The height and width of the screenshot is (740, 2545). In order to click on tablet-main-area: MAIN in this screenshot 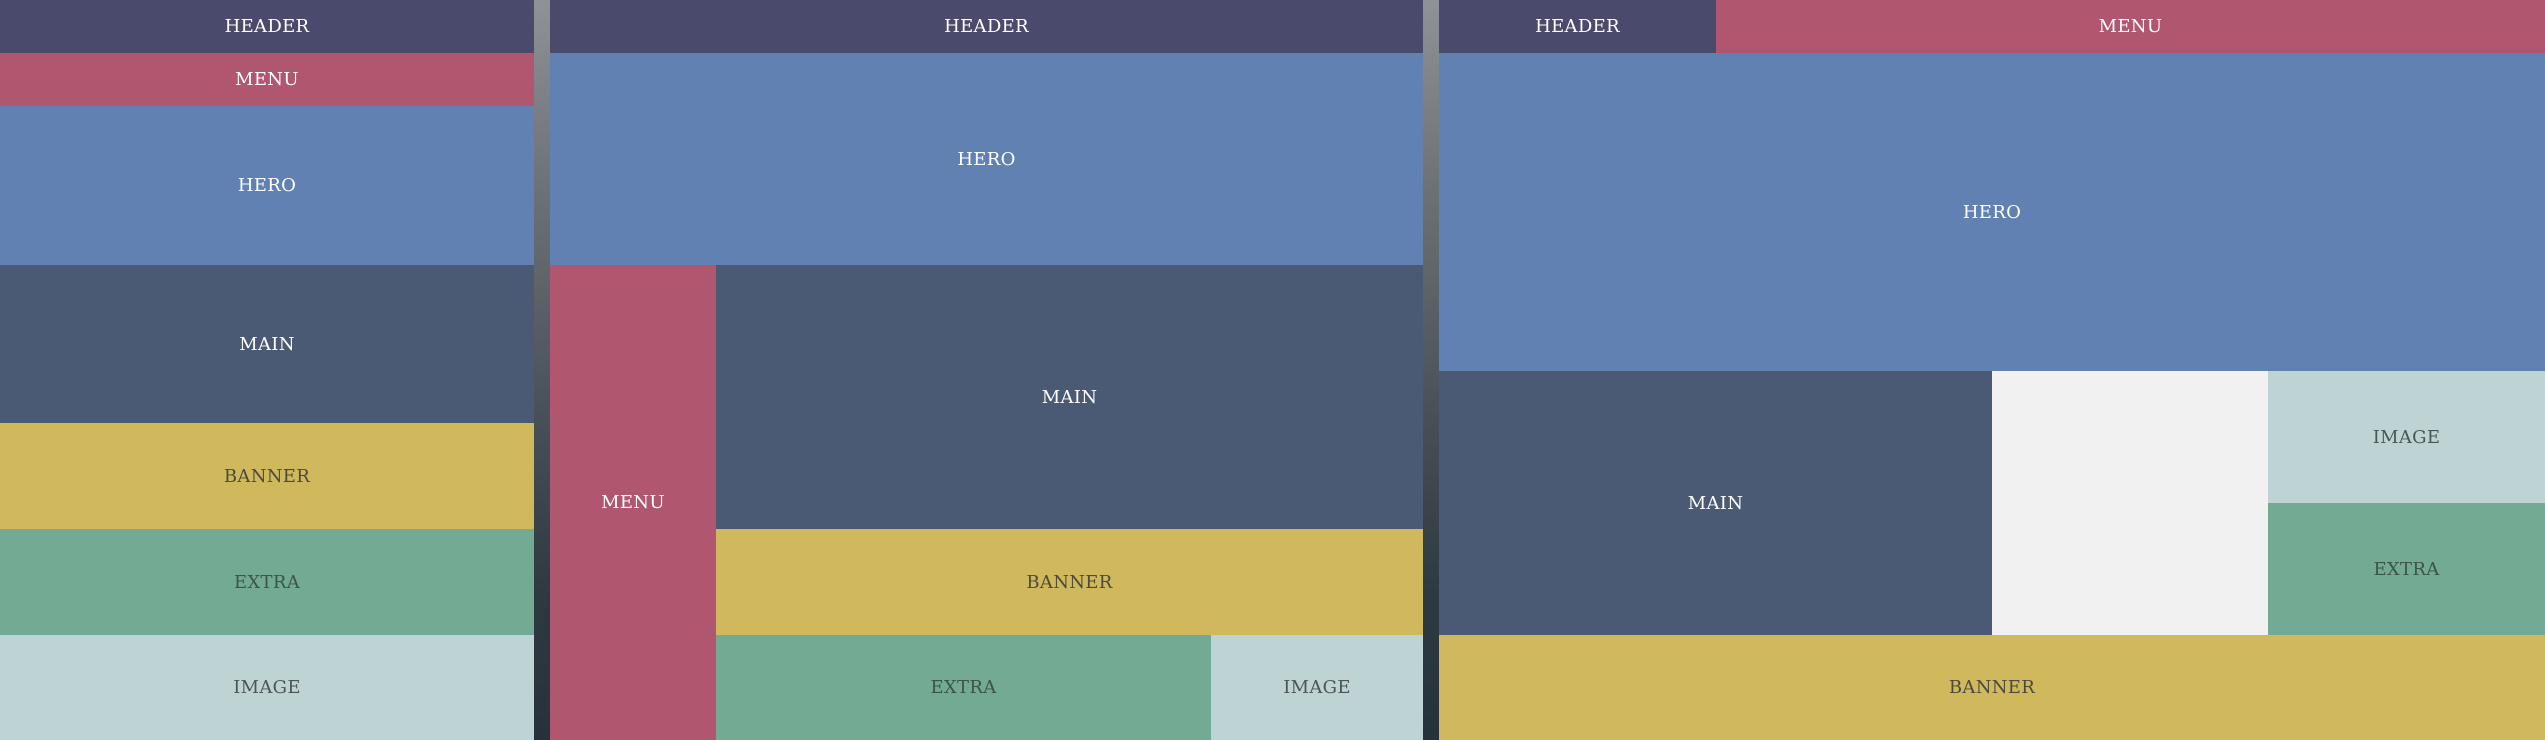, I will do `click(1069, 397)`.